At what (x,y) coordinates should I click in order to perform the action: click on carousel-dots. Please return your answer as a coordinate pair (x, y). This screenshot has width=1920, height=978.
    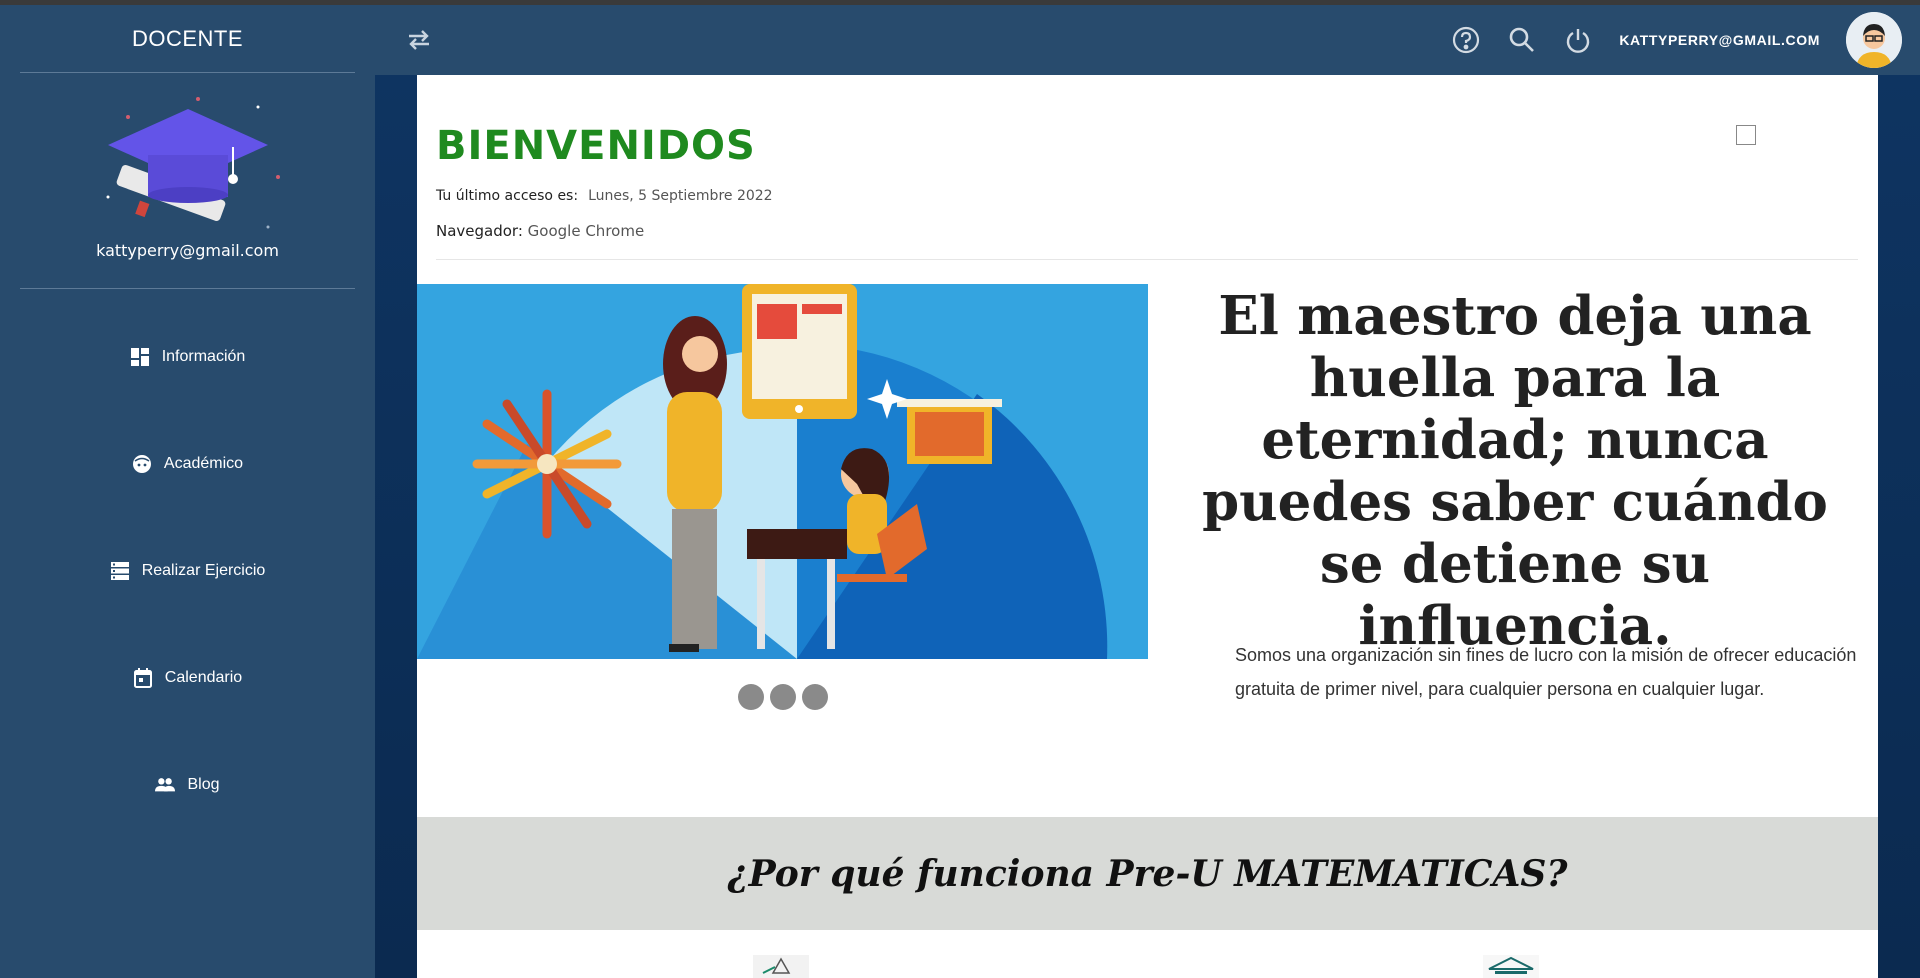
    Looking at the image, I should click on (783, 697).